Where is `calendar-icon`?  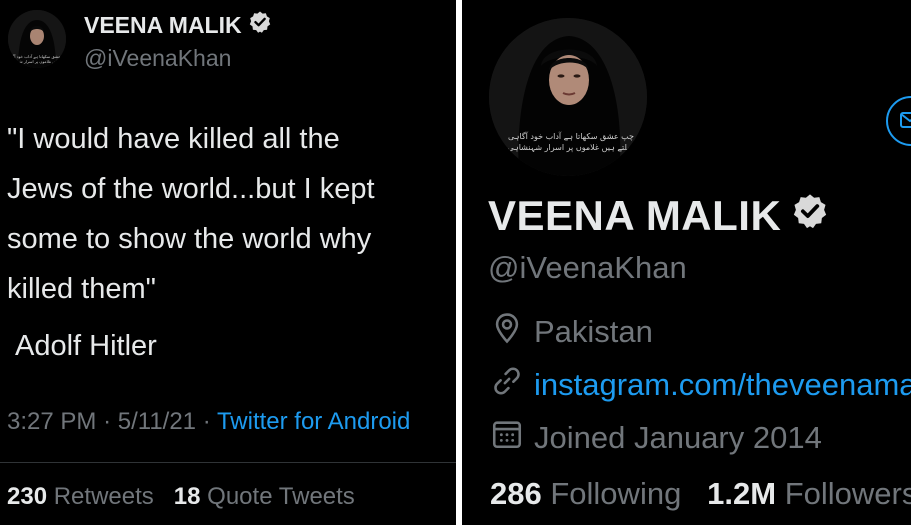
calendar-icon is located at coordinates (507, 438).